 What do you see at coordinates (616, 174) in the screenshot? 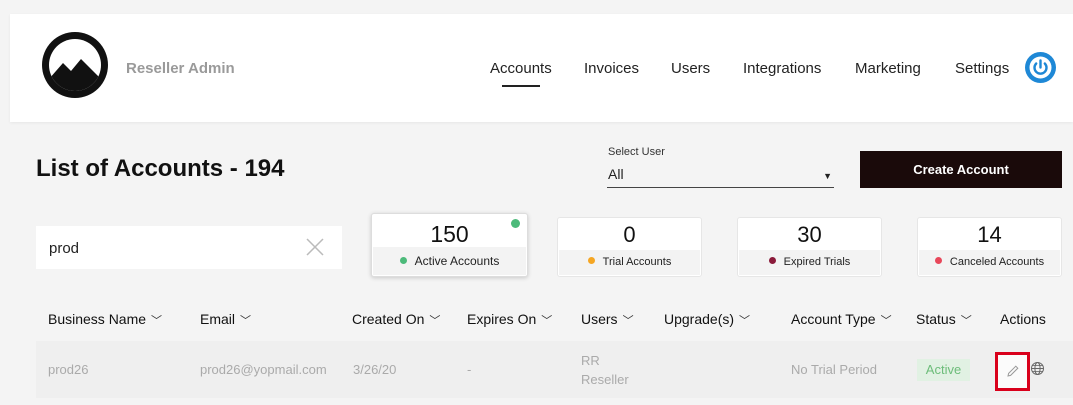
I see `select-user-value: All` at bounding box center [616, 174].